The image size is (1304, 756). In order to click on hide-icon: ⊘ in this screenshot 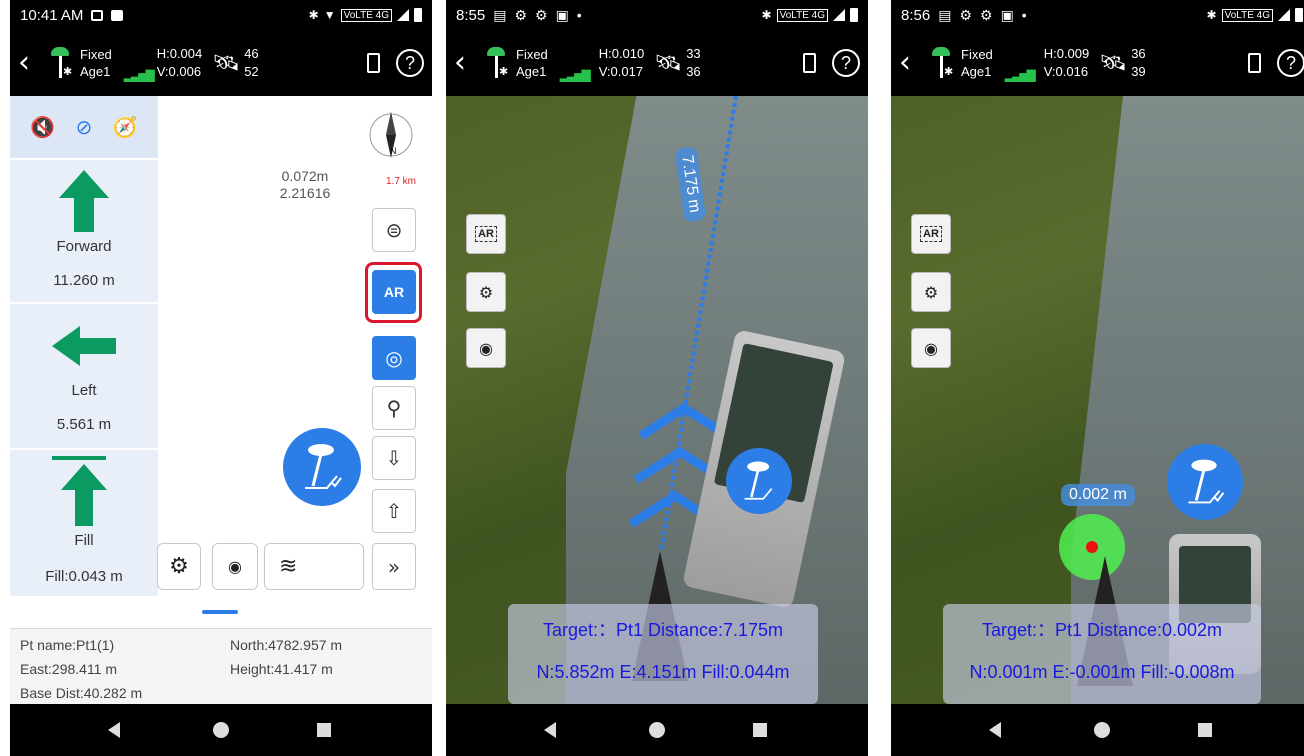, I will do `click(84, 127)`.